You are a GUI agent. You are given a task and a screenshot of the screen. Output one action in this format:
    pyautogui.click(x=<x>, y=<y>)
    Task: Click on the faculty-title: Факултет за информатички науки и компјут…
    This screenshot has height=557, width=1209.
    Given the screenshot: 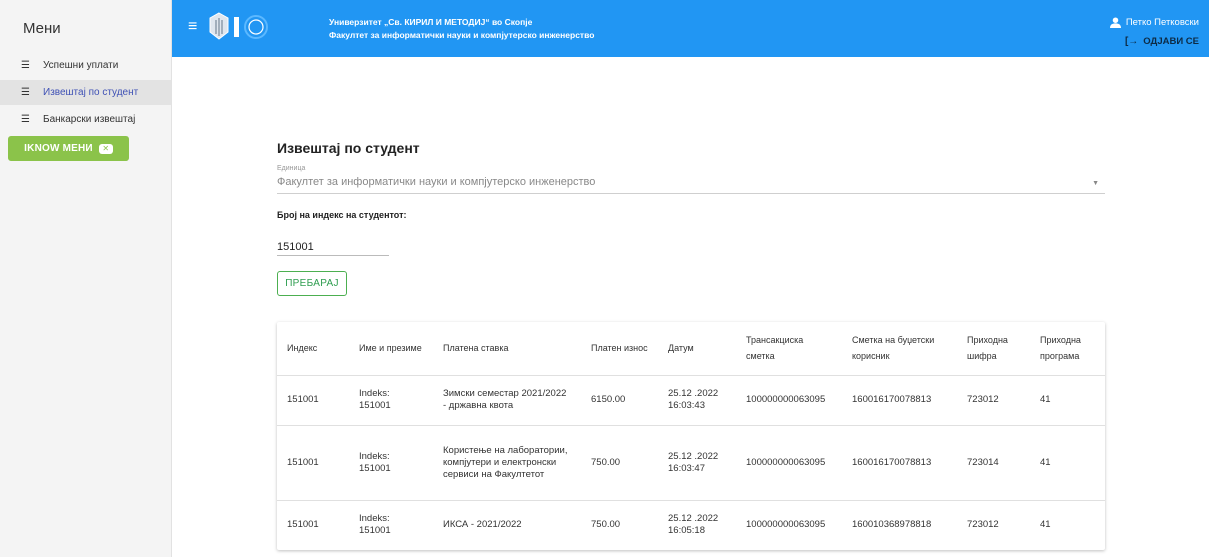 What is the action you would take?
    pyautogui.click(x=462, y=35)
    